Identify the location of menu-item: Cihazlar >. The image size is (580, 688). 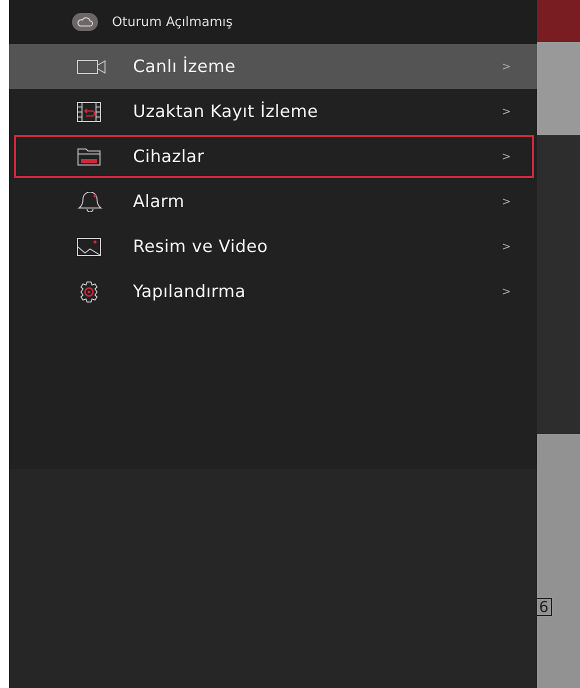
(274, 156).